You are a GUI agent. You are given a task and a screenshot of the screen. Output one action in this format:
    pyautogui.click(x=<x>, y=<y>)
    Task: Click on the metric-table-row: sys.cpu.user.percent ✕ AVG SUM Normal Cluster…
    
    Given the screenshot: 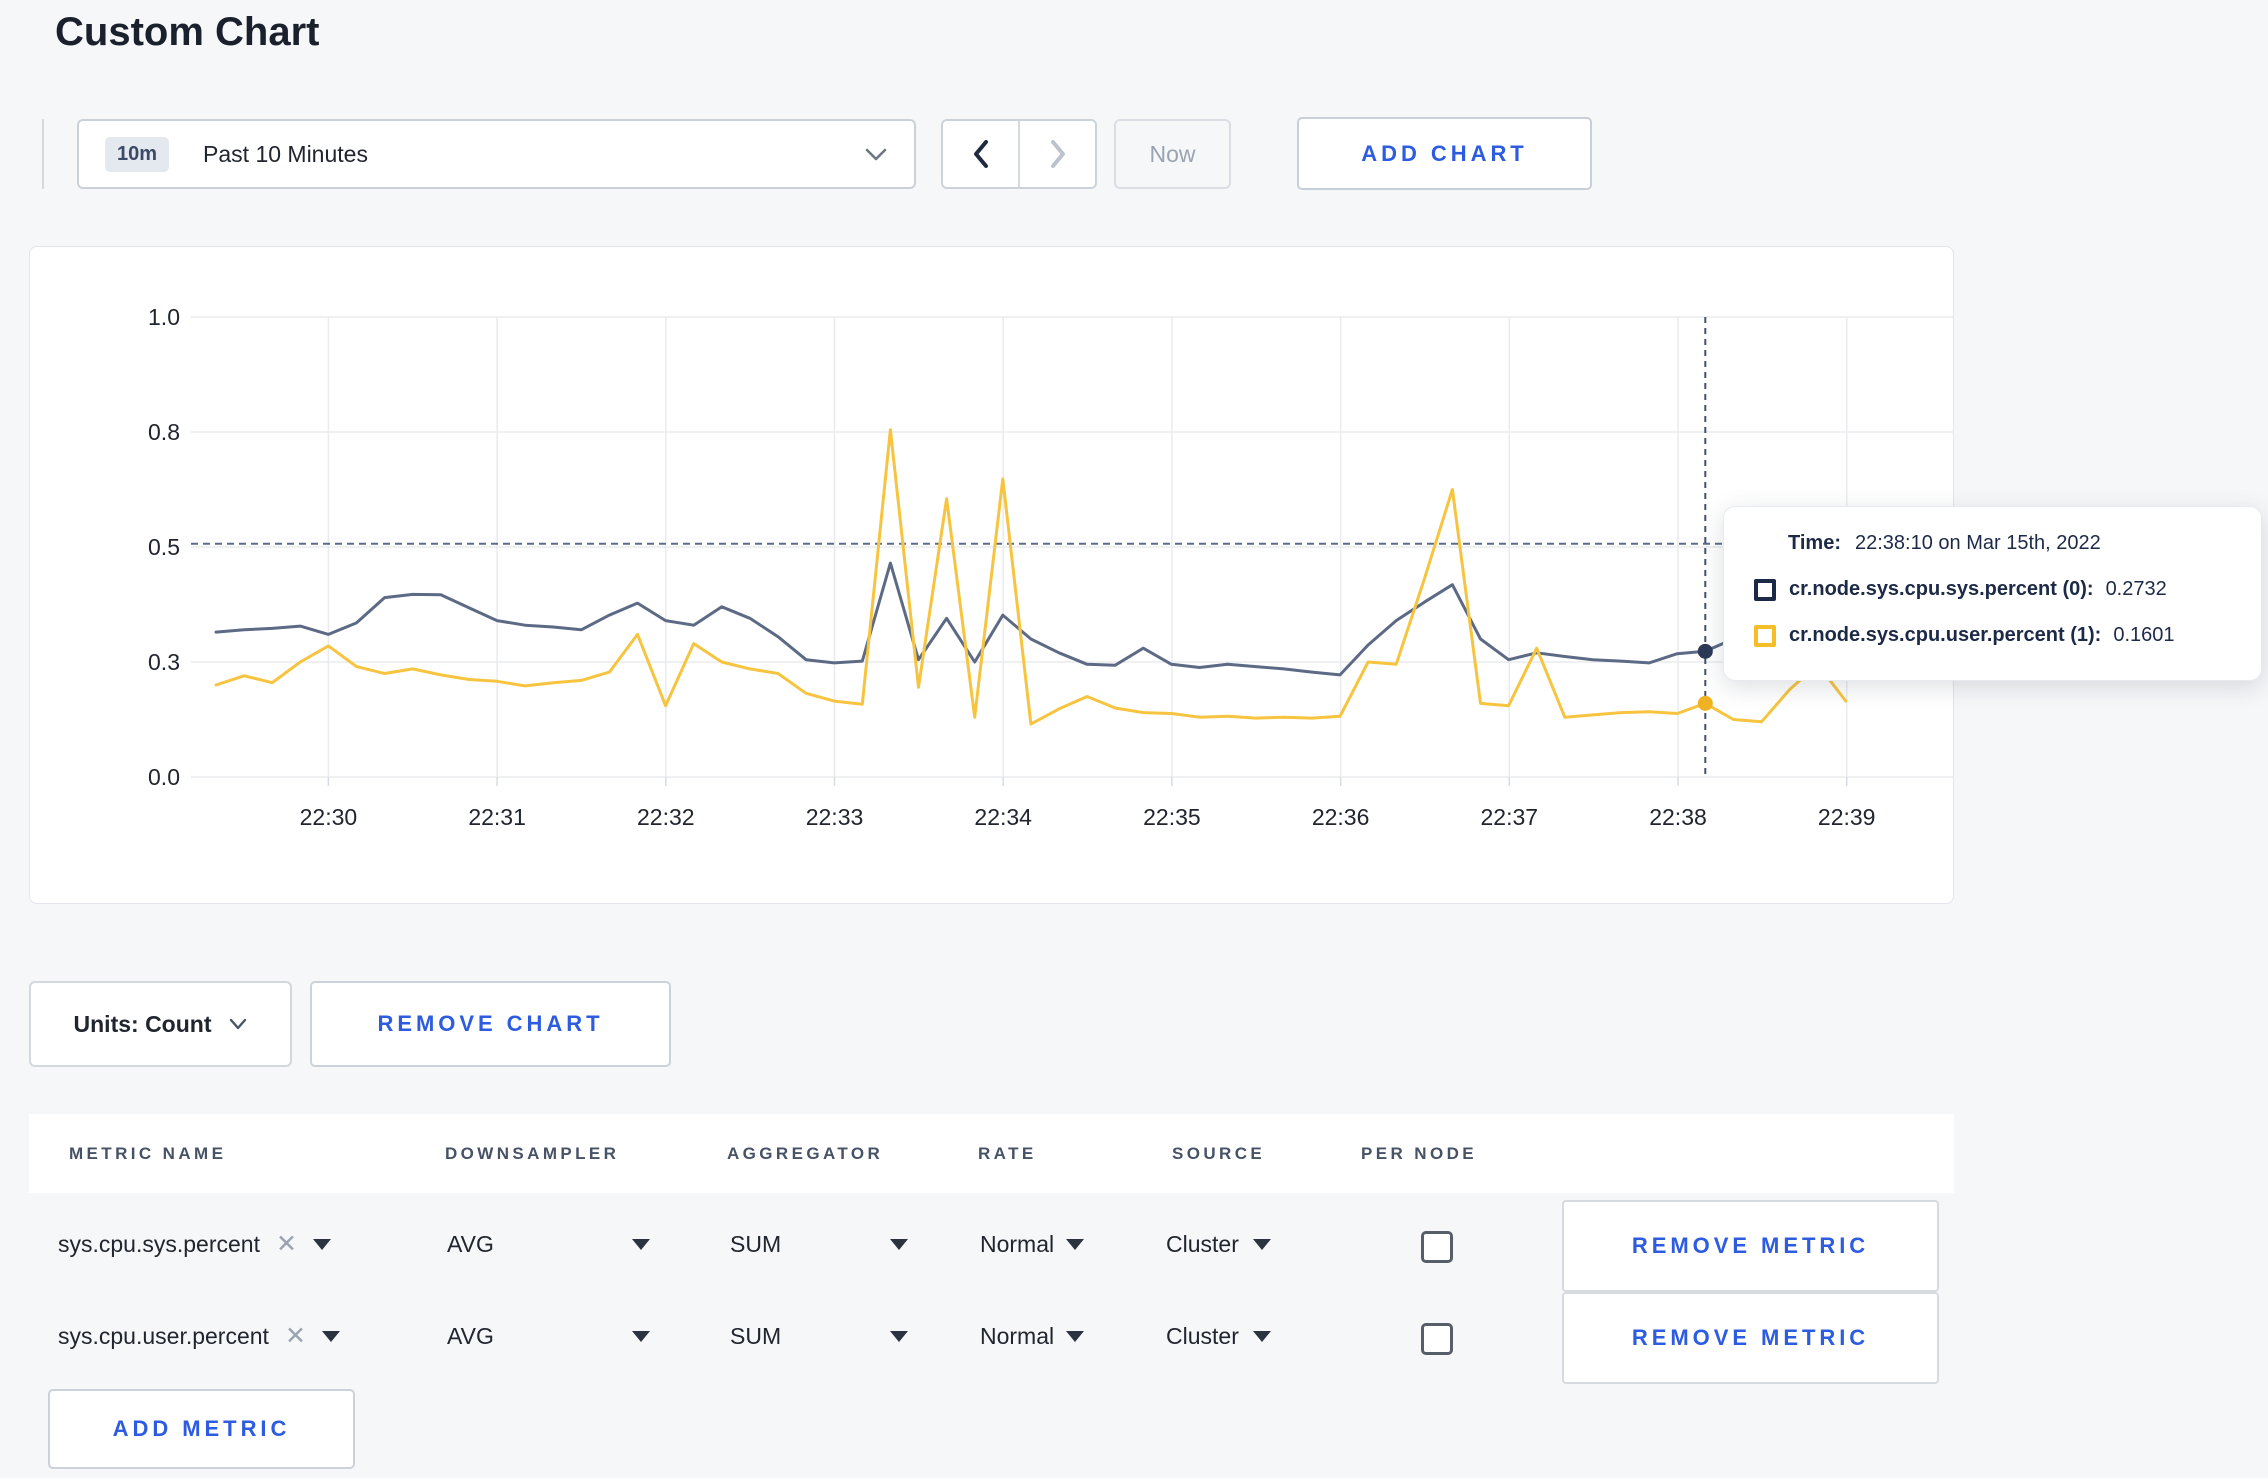 What is the action you would take?
    pyautogui.click(x=1134, y=1338)
    